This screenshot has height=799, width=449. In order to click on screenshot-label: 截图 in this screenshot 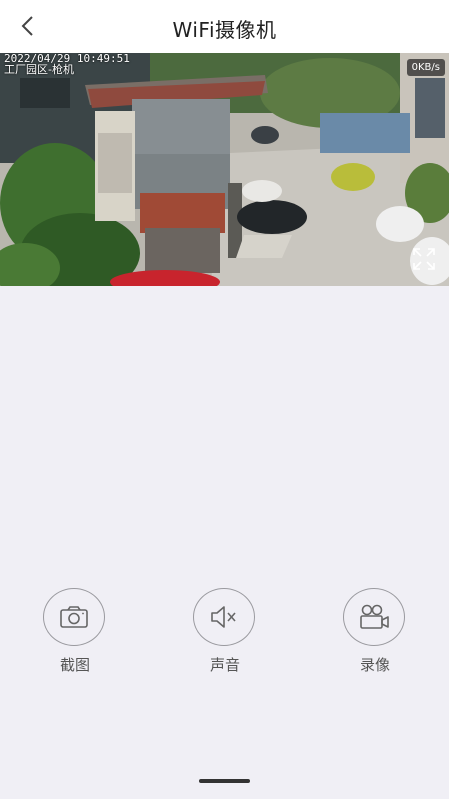, I will do `click(74, 665)`.